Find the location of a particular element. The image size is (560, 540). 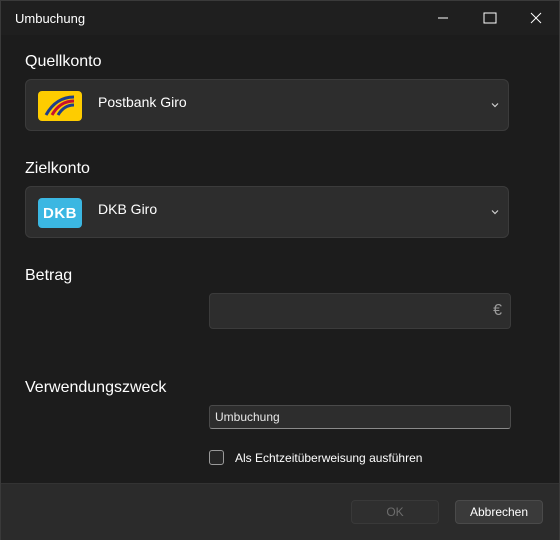

target-account-combobox: DKB DKB Giro is located at coordinates (267, 212).